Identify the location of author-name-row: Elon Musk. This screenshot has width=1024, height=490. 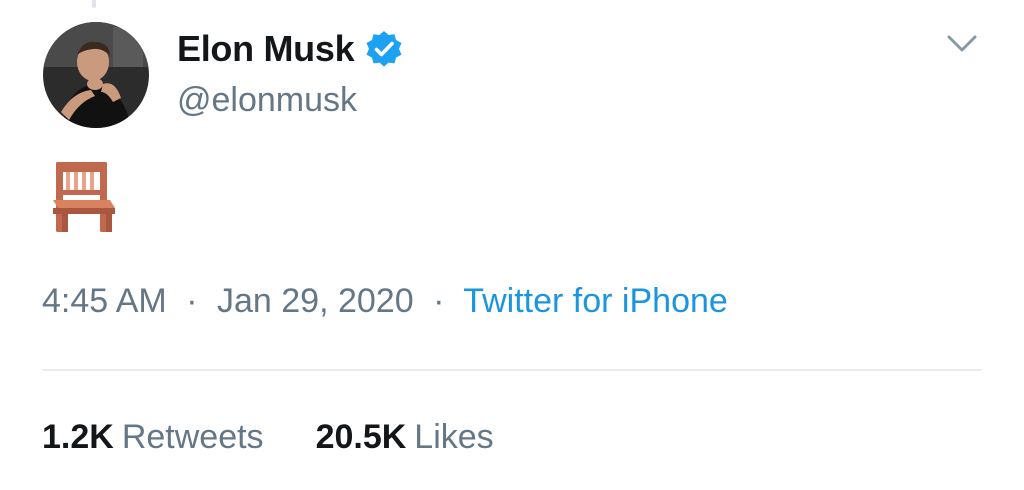
(290, 49).